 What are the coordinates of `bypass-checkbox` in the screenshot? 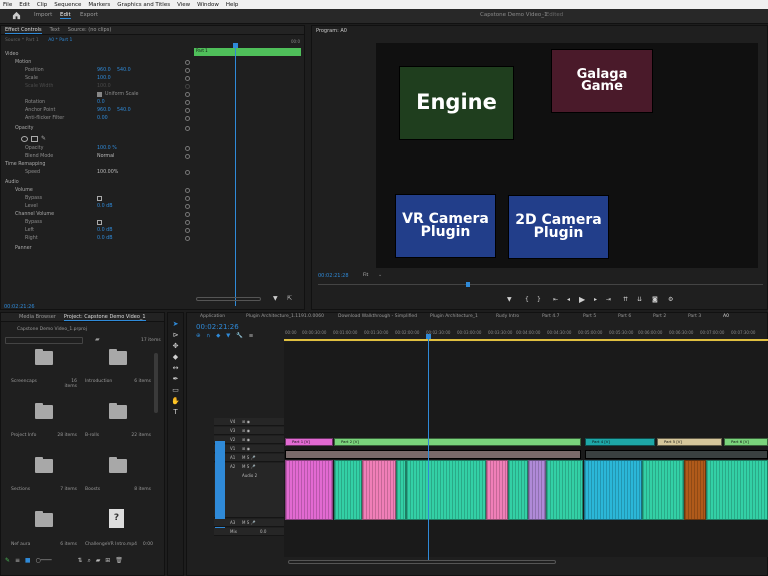 It's located at (99, 198).